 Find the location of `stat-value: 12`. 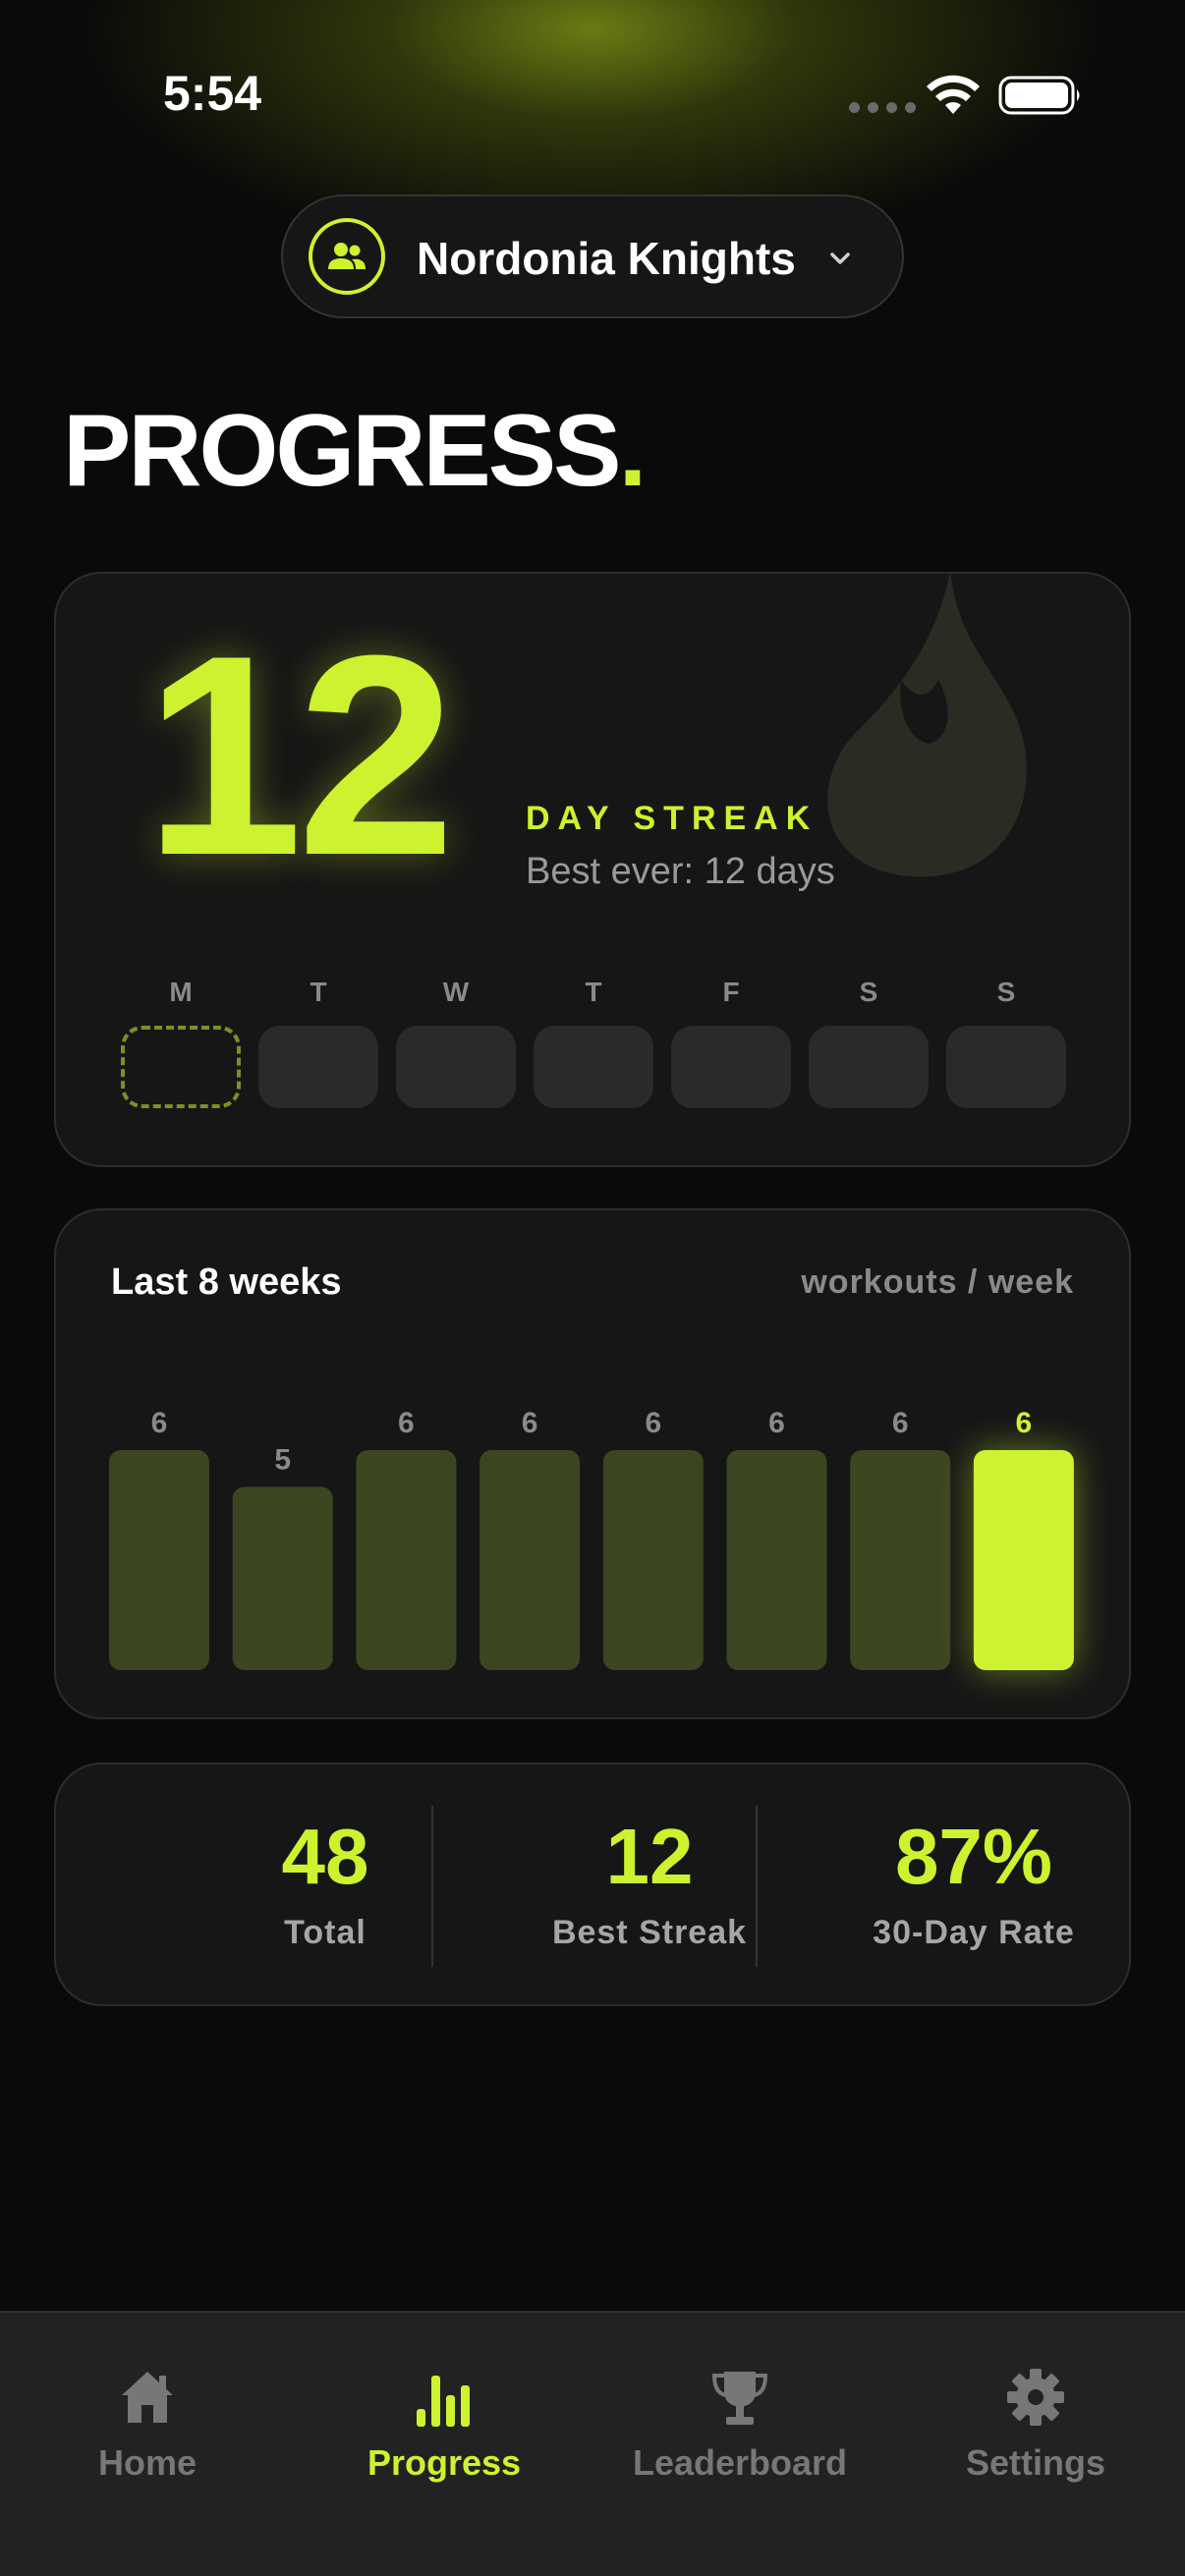

stat-value: 12 is located at coordinates (650, 1856).